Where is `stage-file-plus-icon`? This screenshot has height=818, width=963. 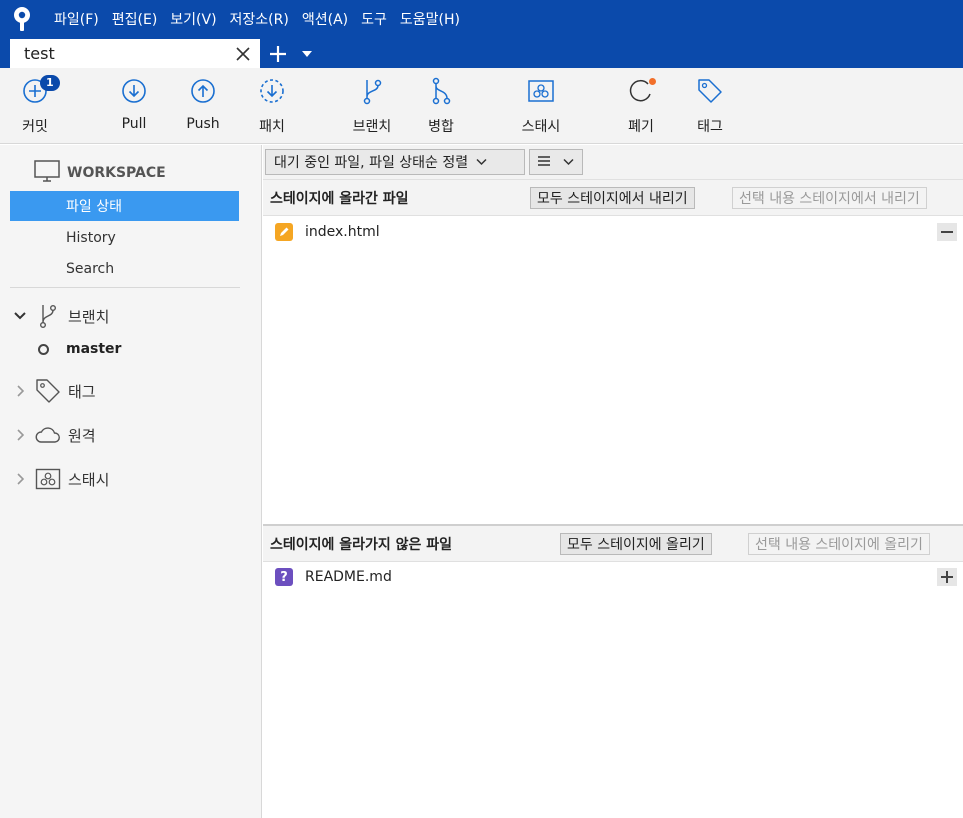
stage-file-plus-icon is located at coordinates (947, 577).